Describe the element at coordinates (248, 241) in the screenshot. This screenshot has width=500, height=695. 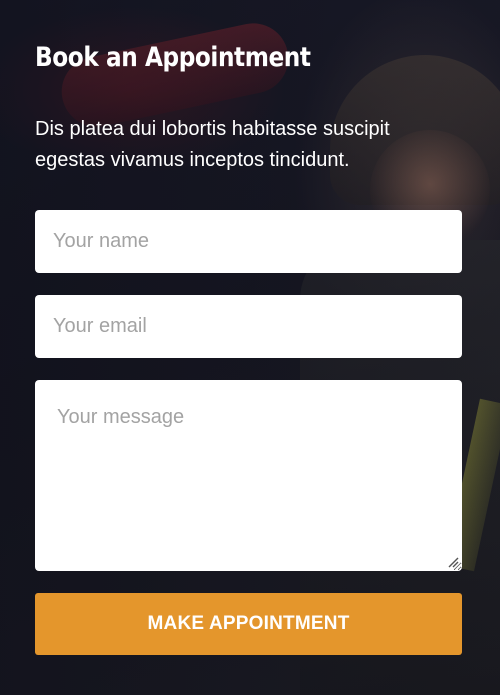
I see `name-input` at that location.